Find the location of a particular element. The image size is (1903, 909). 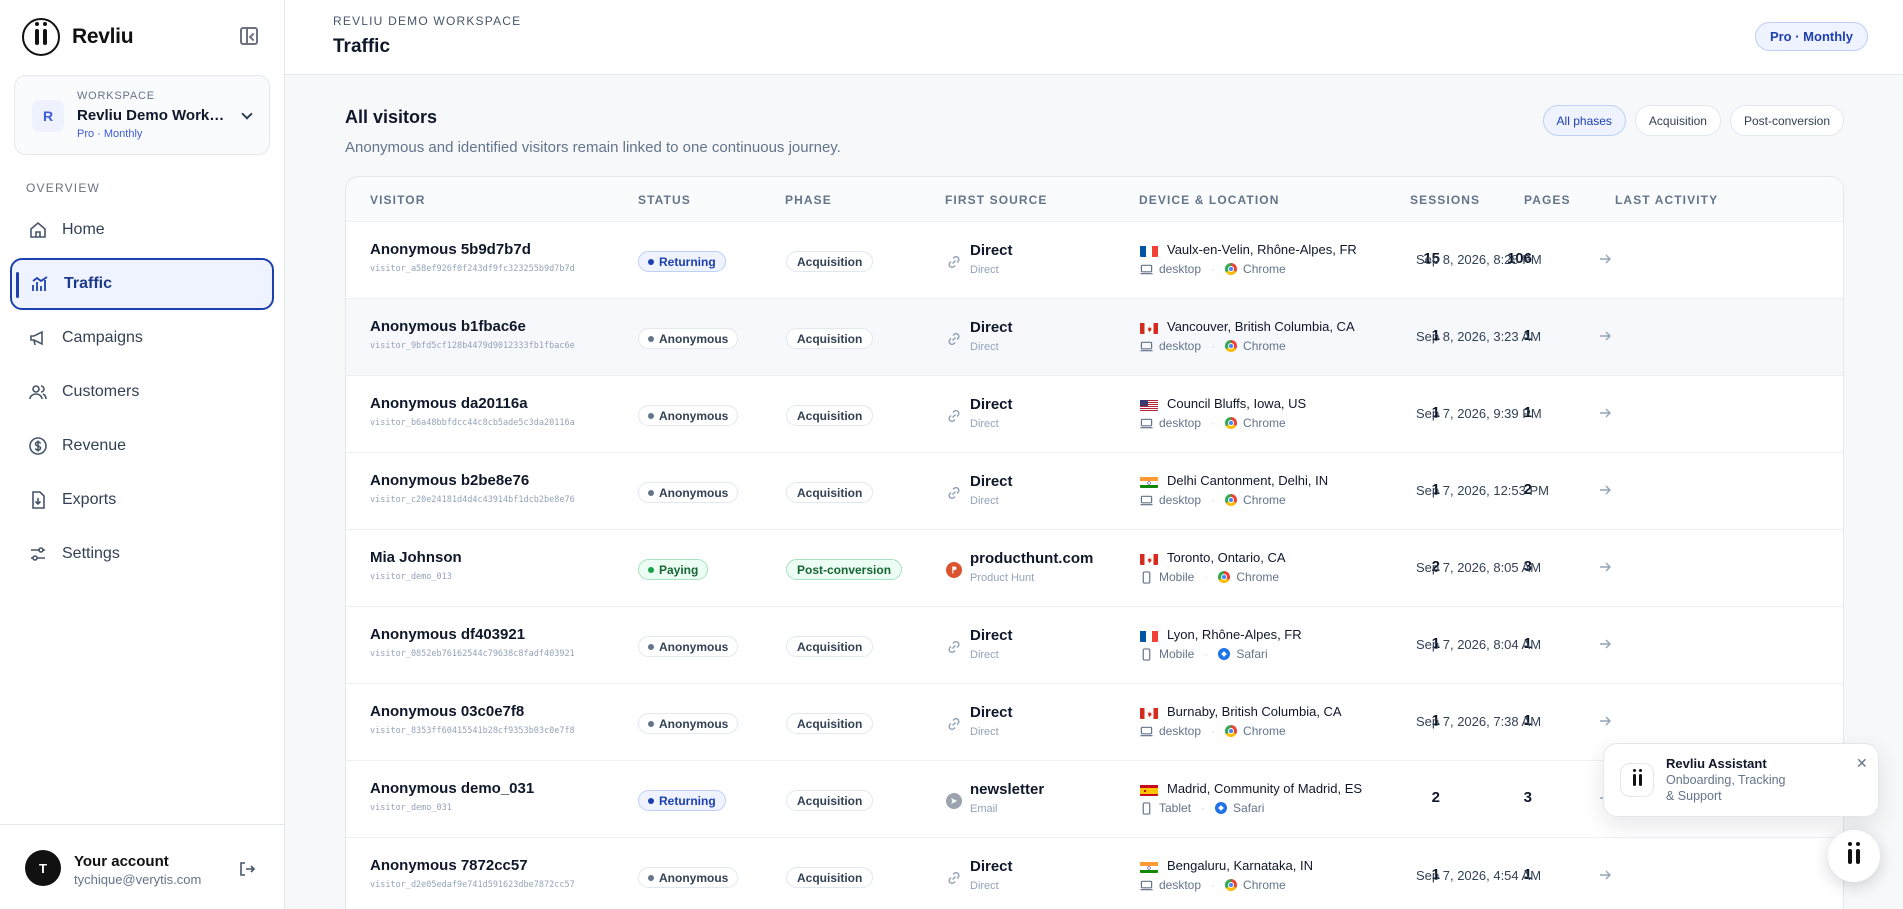

assistant-launcher-button is located at coordinates (1854, 856).